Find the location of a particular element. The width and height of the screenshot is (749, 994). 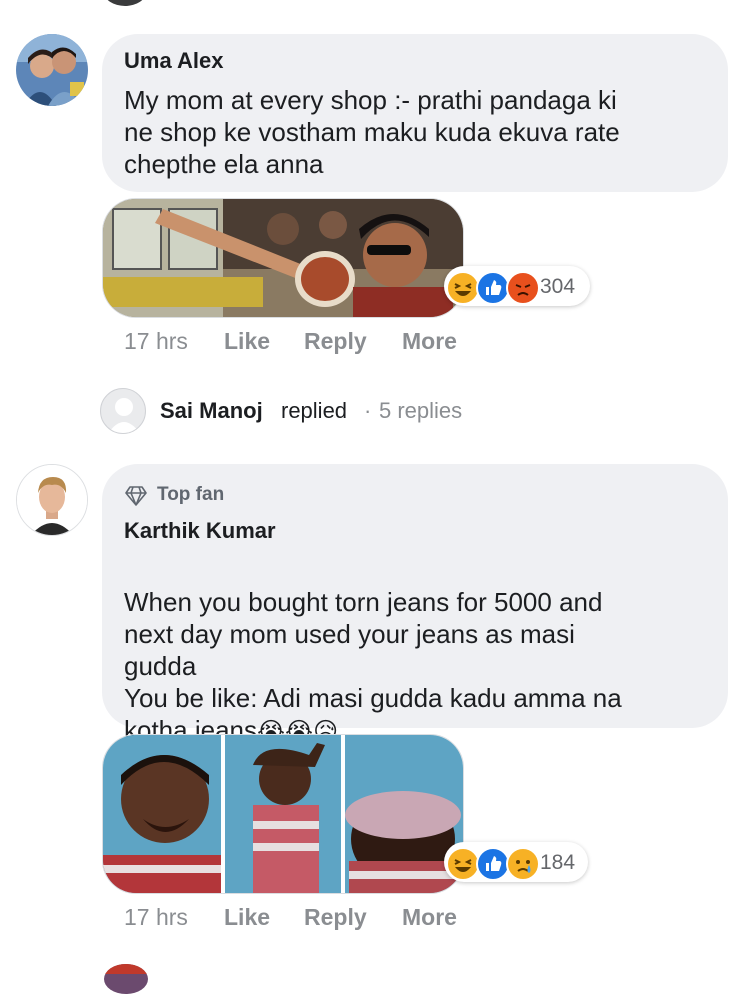

sad-icon is located at coordinates (523, 864).